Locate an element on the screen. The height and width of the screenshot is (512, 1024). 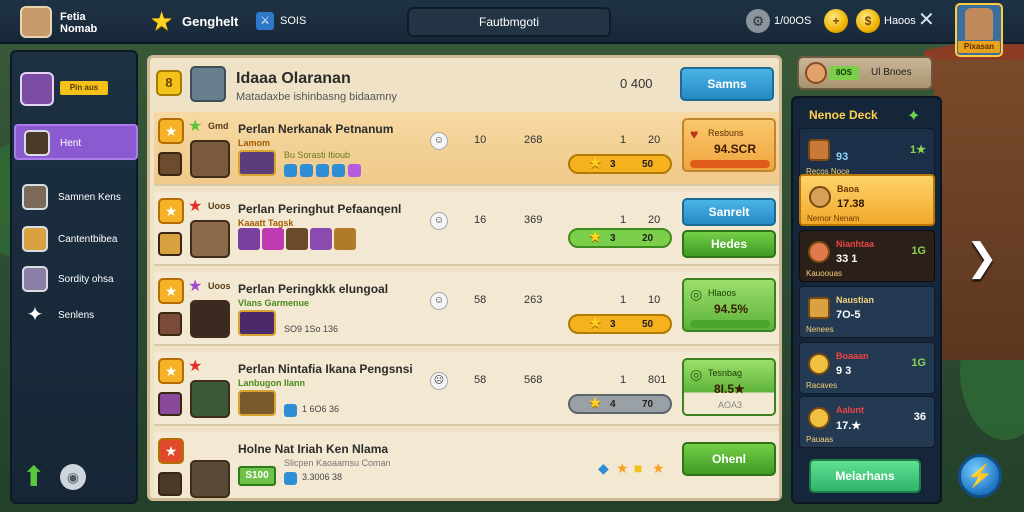
sidebar-item-samnen-kens: Samnen Kens is located at coordinates (76, 198).